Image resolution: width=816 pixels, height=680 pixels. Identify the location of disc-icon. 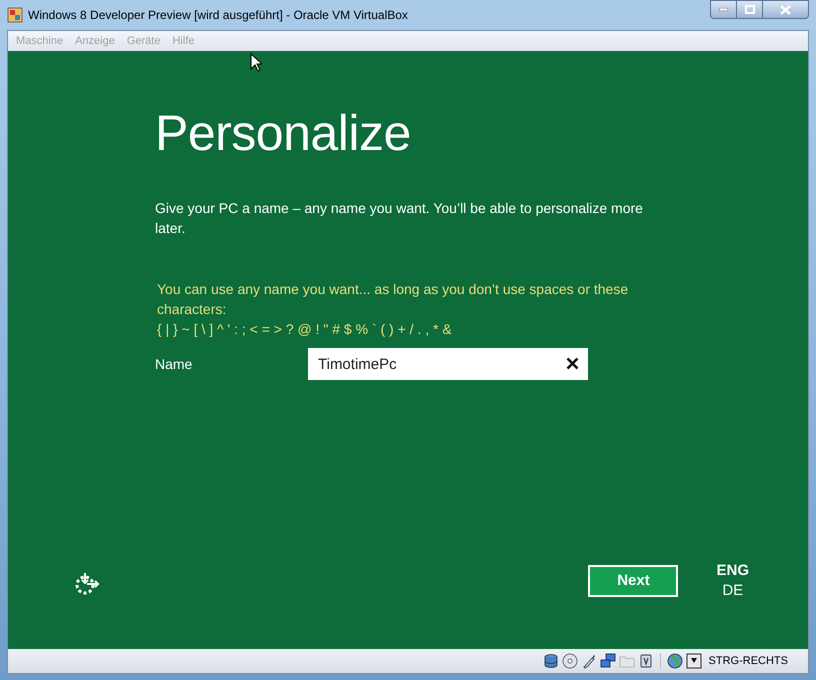
(570, 661).